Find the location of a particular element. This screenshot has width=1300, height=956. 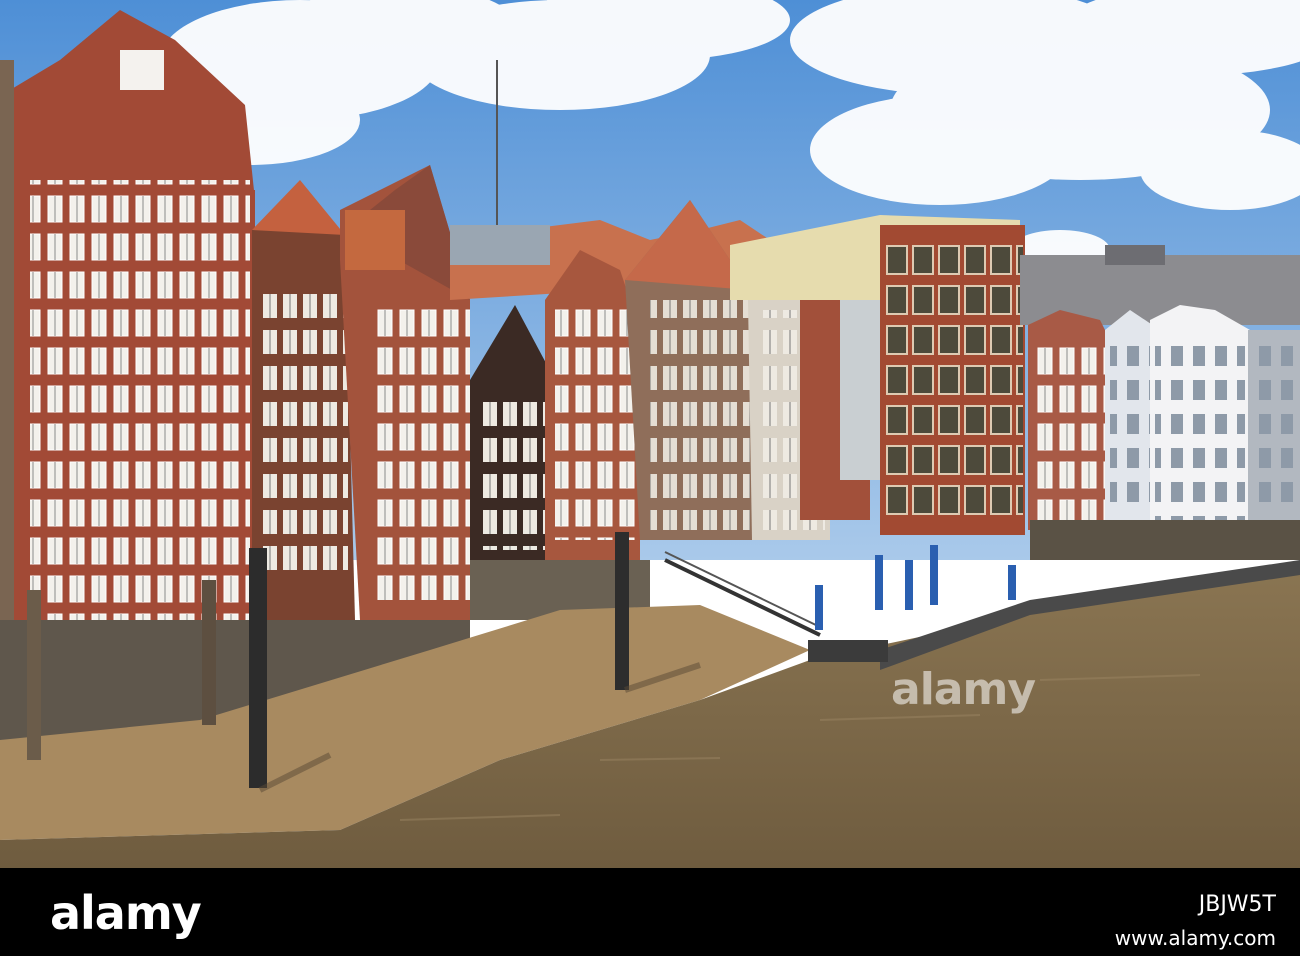

alamy-logo: alamy is located at coordinates (126, 913).